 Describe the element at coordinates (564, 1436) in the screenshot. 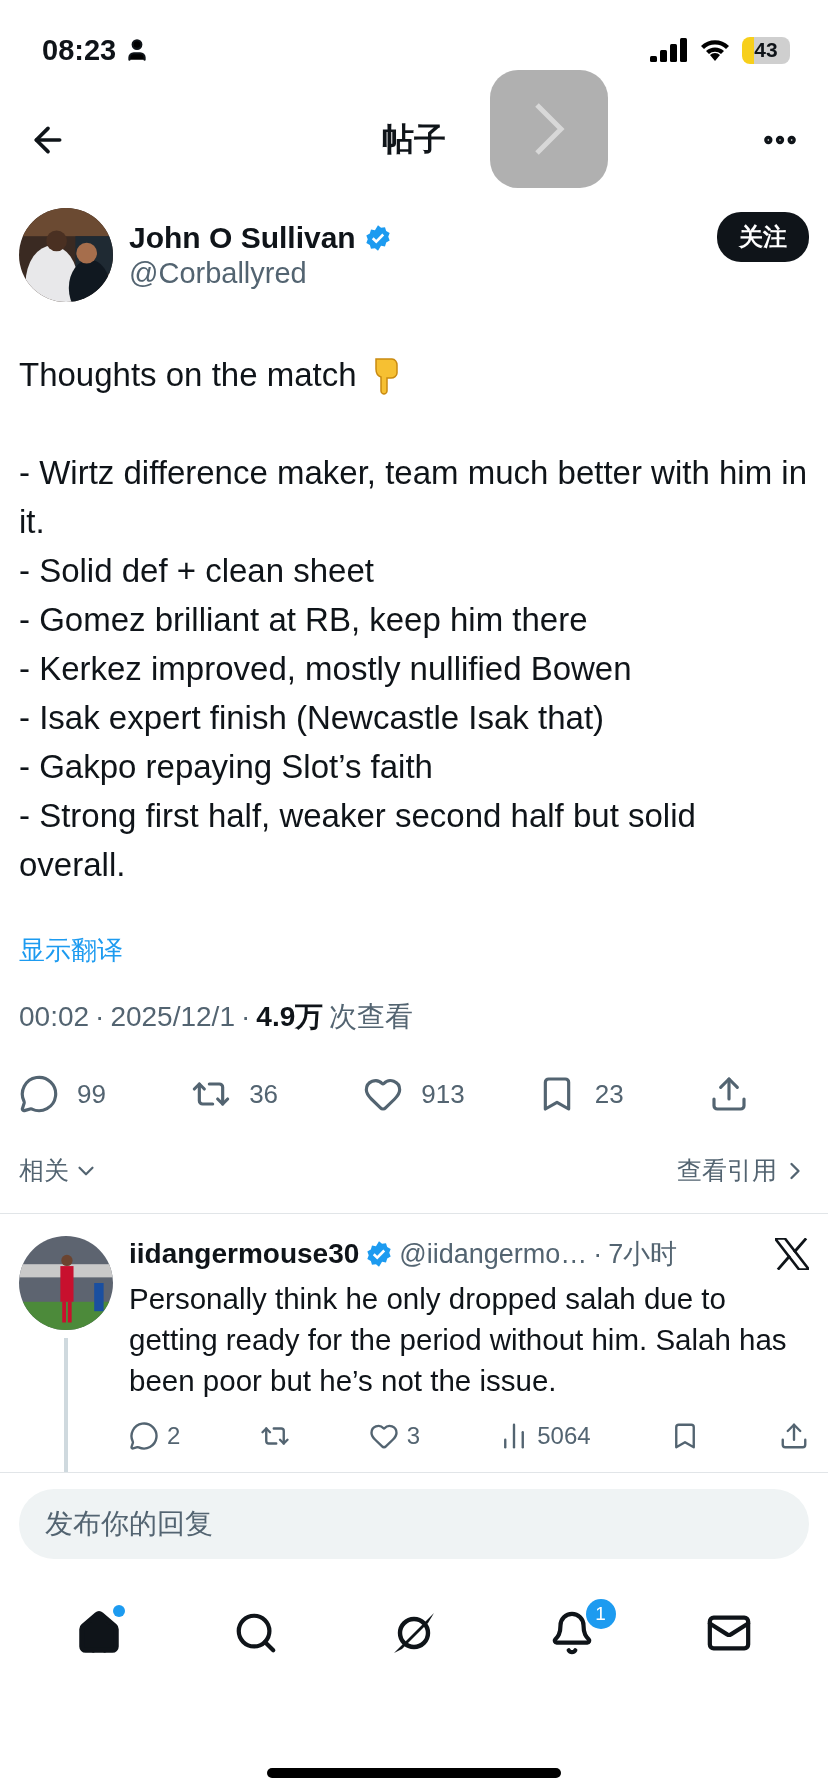

I see `action-count: 5064` at that location.